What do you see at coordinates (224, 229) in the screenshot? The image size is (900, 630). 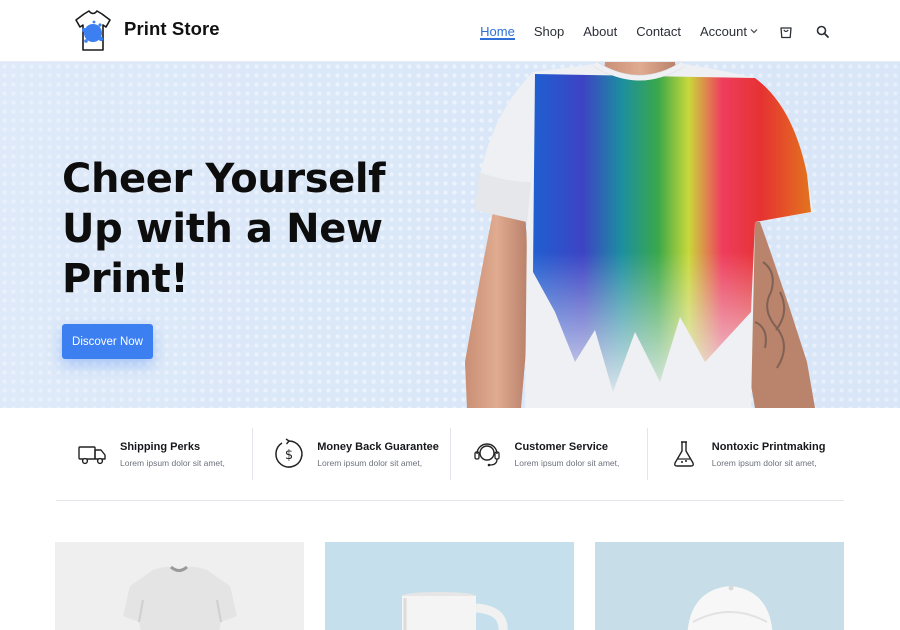 I see `hero-title: Cheer Yourself Up with a New Print!` at bounding box center [224, 229].